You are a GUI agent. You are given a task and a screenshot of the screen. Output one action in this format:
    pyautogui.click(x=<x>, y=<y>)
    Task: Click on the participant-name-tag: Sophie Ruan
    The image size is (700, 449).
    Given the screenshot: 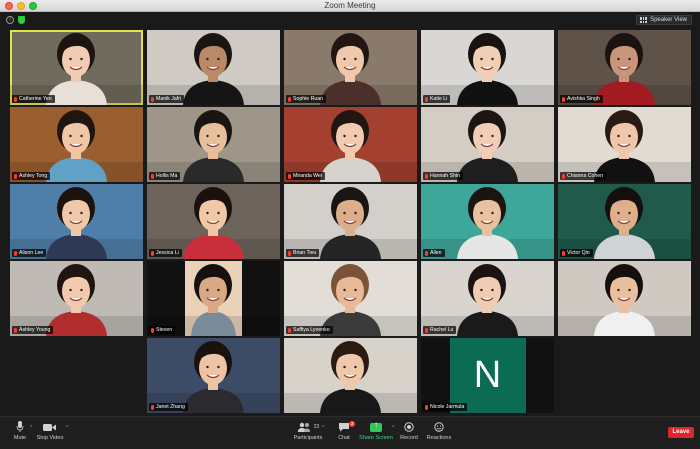 What is the action you would take?
    pyautogui.click(x=306, y=99)
    